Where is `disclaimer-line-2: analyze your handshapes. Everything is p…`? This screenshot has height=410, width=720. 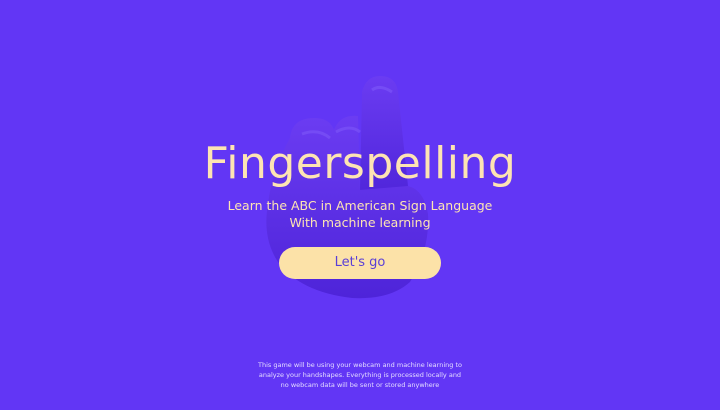
disclaimer-line-2: analyze your handshapes. Everything is p… is located at coordinates (360, 375).